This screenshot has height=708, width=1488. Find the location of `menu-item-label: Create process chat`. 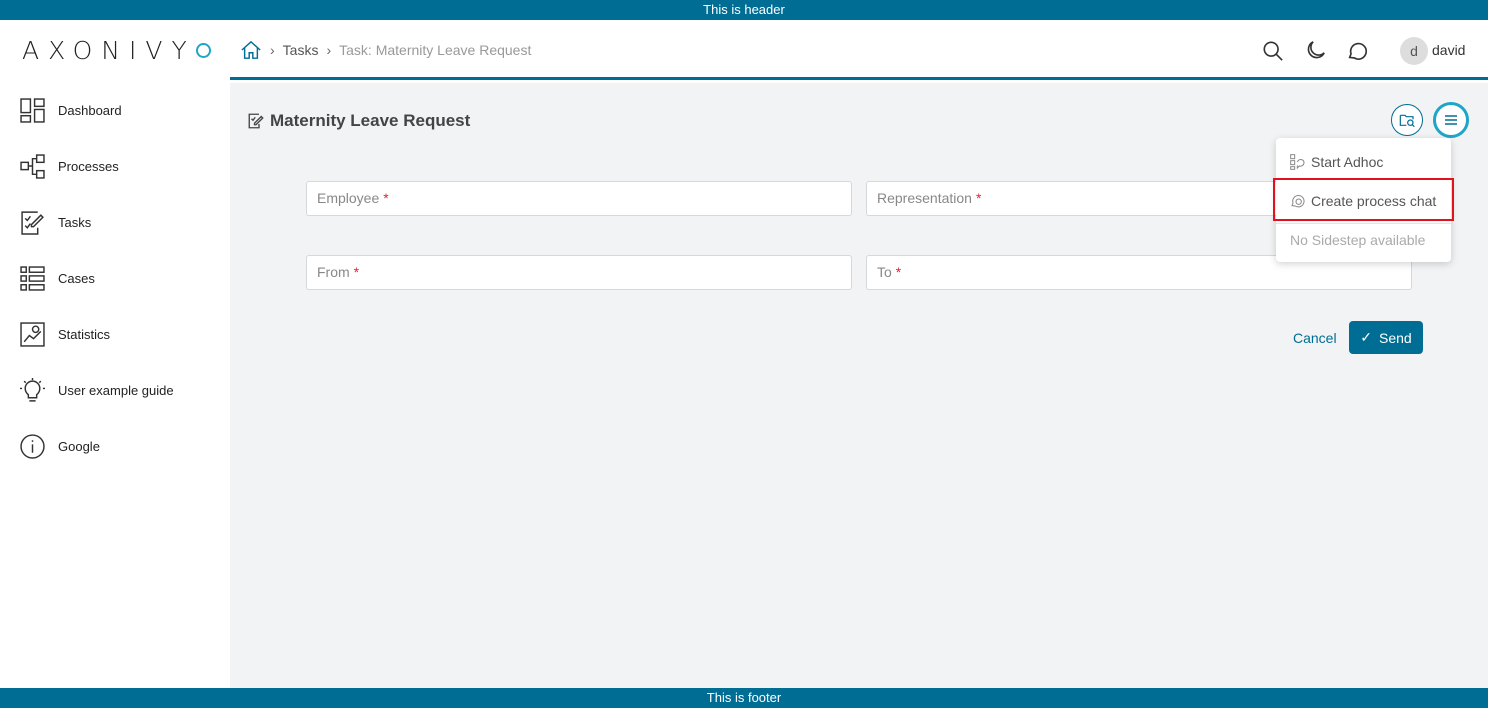

menu-item-label: Create process chat is located at coordinates (1374, 200).